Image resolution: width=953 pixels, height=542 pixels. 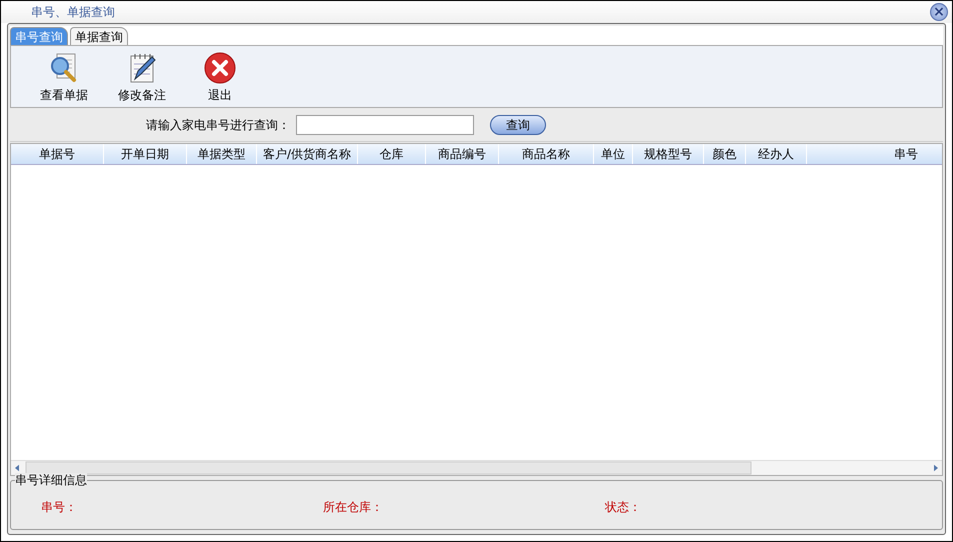 What do you see at coordinates (613, 154) in the screenshot?
I see `column-header: 单位` at bounding box center [613, 154].